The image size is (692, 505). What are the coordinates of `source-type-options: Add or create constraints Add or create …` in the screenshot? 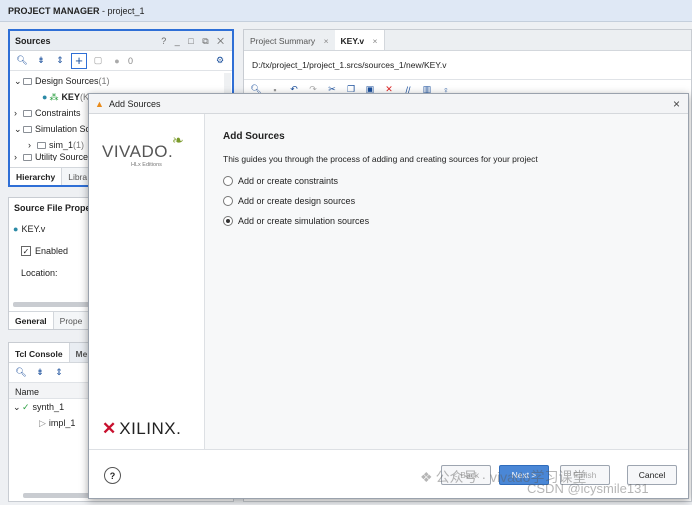 It's located at (446, 201).